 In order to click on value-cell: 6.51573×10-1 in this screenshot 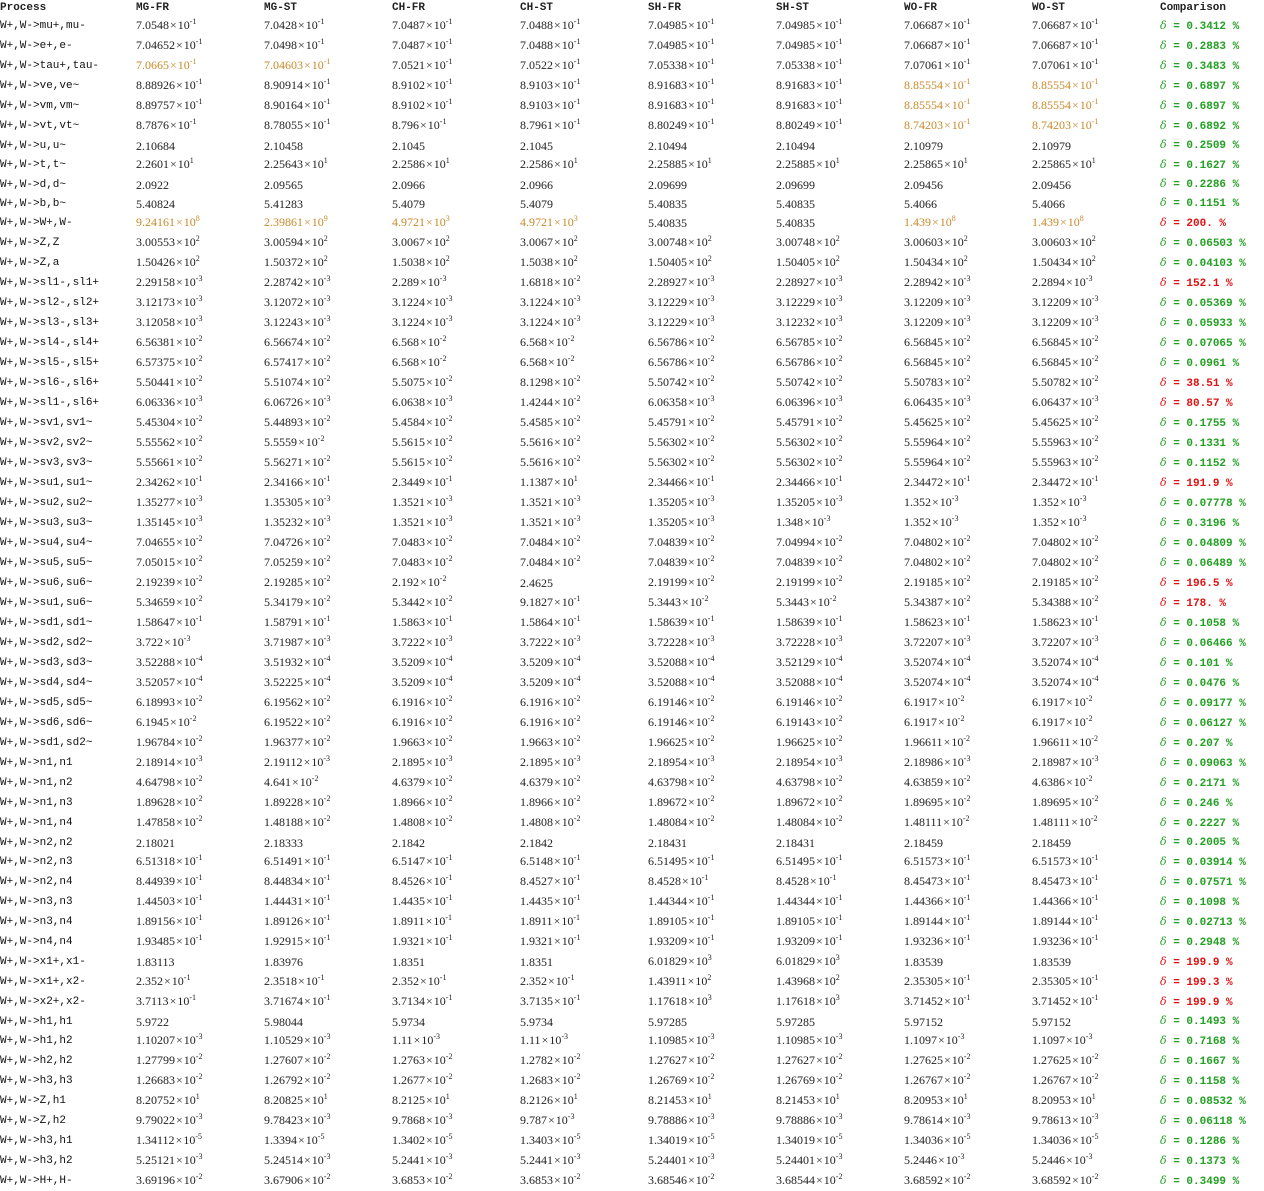, I will do `click(968, 862)`.